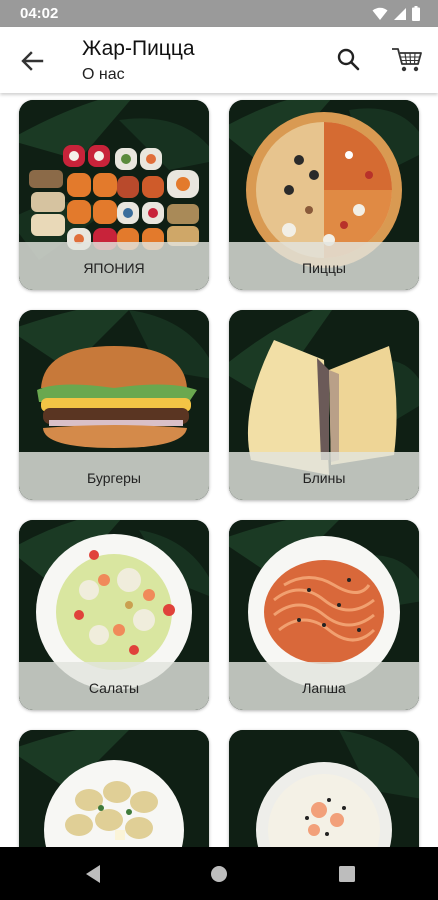 The image size is (438, 900). I want to click on category-card-noodles: Лапша, so click(324, 615).